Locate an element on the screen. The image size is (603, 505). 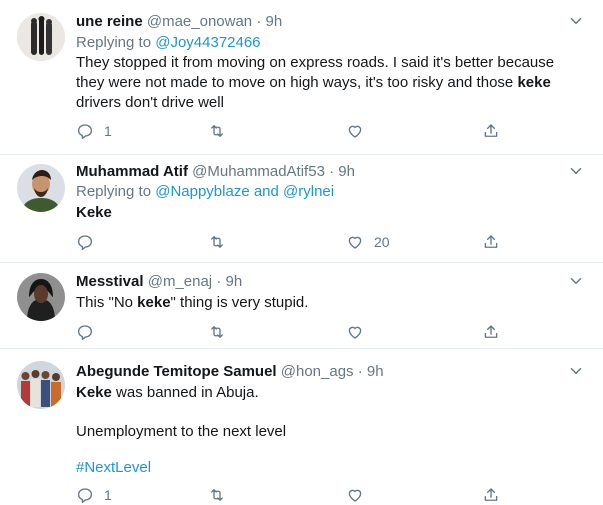
tweet-actions: 20 is located at coordinates (296, 242).